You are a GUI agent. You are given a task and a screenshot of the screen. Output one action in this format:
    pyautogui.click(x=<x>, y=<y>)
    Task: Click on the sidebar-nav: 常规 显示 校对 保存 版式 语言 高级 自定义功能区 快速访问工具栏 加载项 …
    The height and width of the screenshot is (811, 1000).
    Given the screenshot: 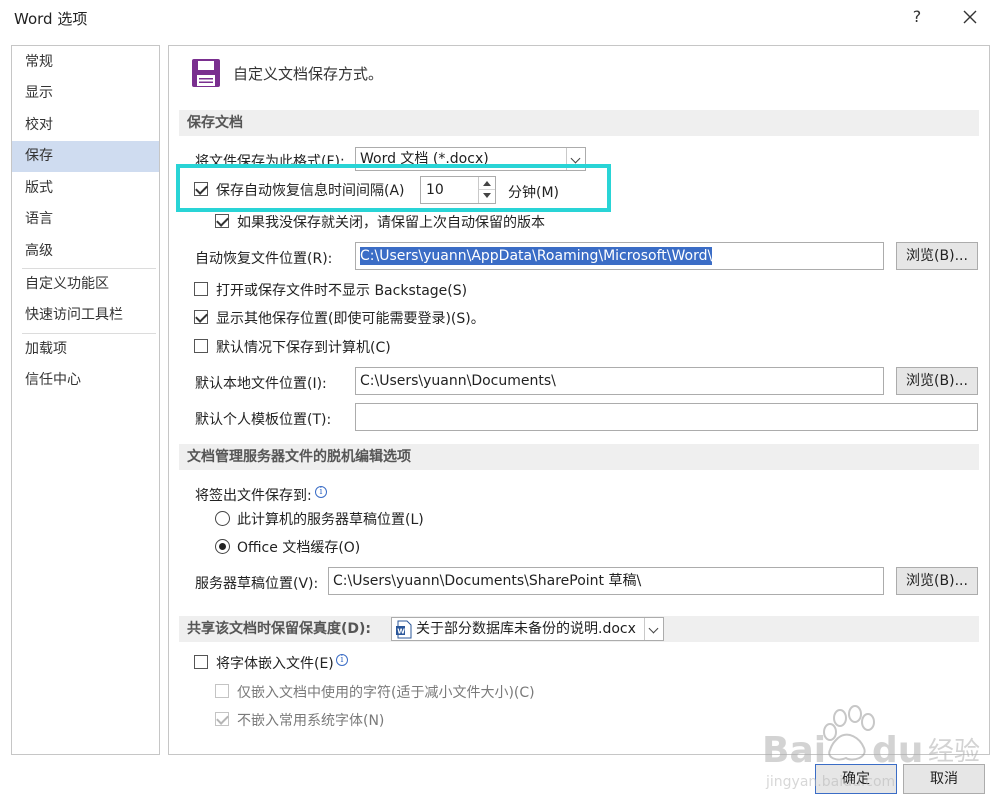 What is the action you would take?
    pyautogui.click(x=85, y=400)
    